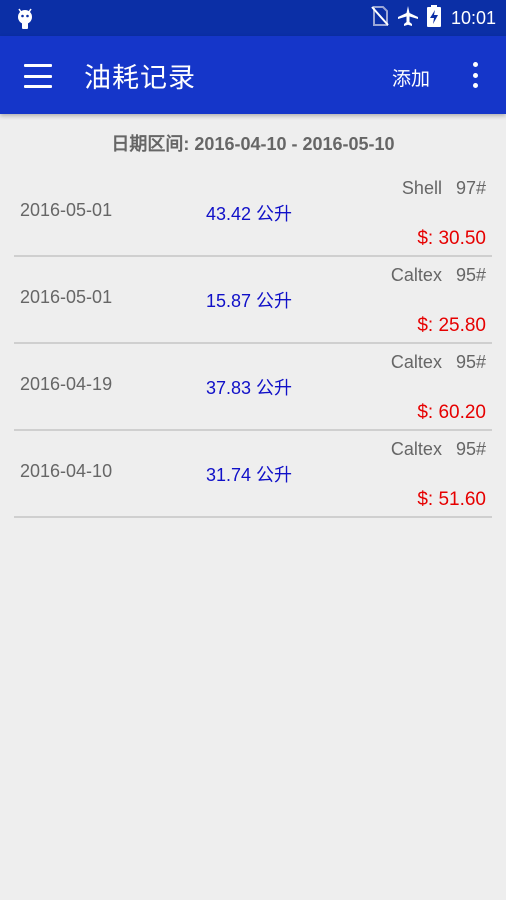 This screenshot has height=900, width=506. I want to click on hamburger-menu-icon, so click(38, 76).